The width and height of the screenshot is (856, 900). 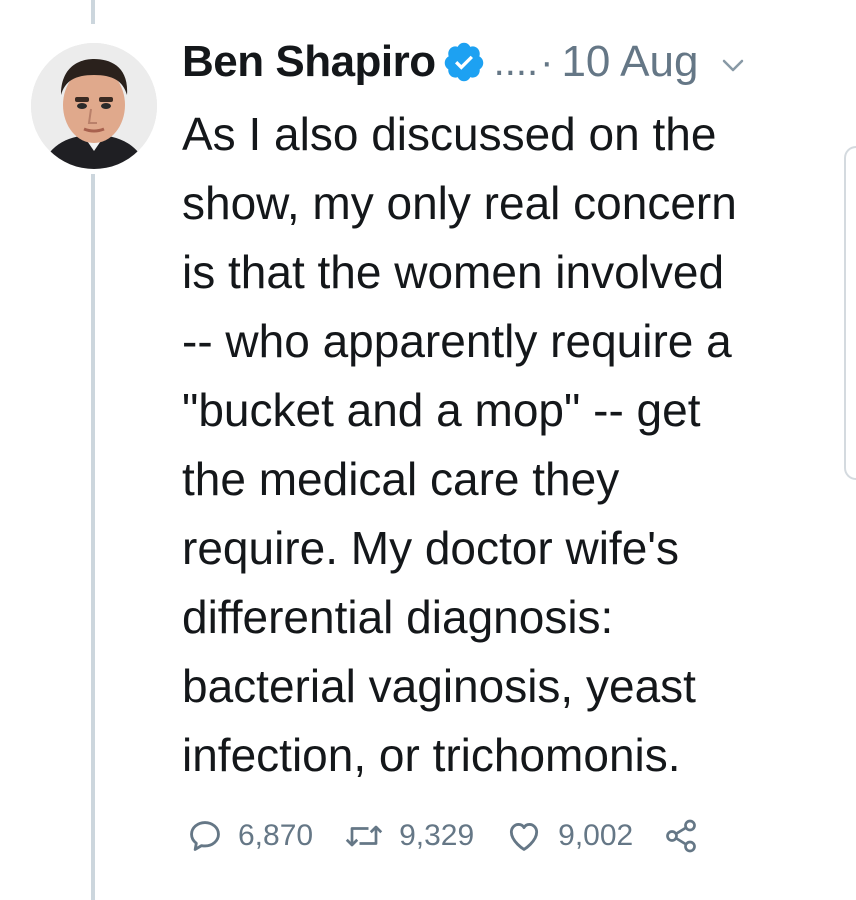 I want to click on retweet-count: 9,329, so click(x=437, y=835).